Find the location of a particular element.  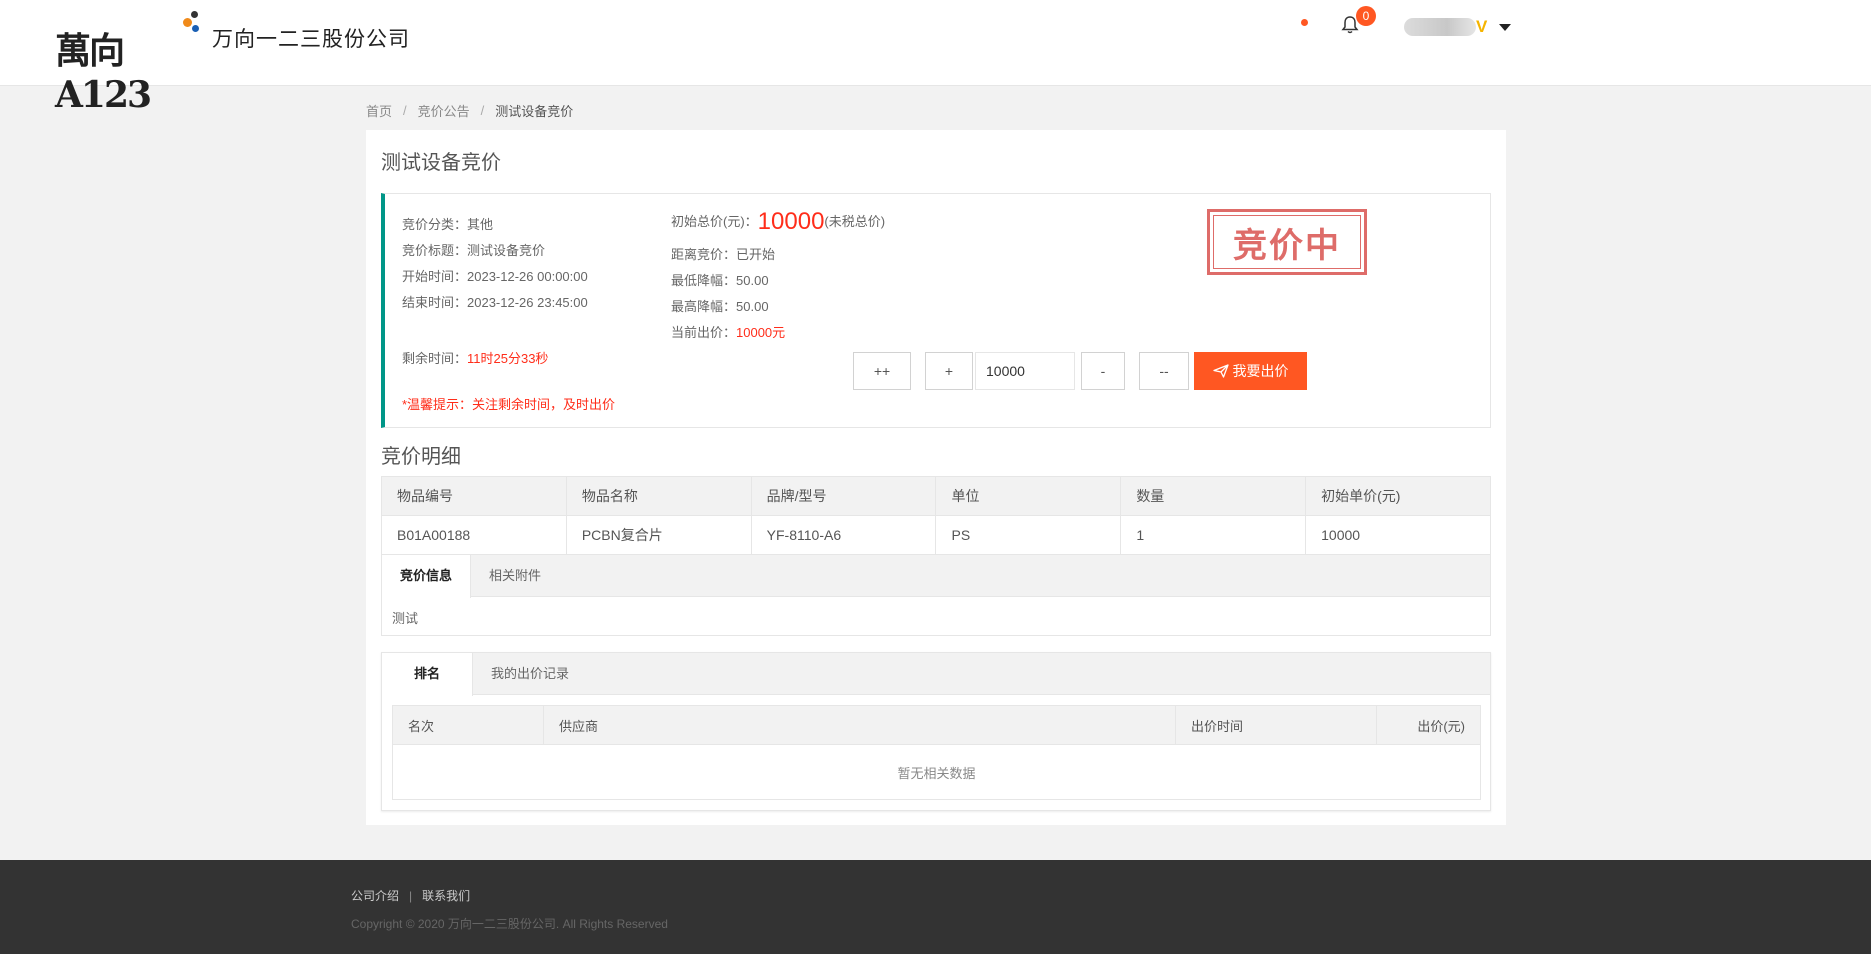

decrease-button: - is located at coordinates (1103, 371).